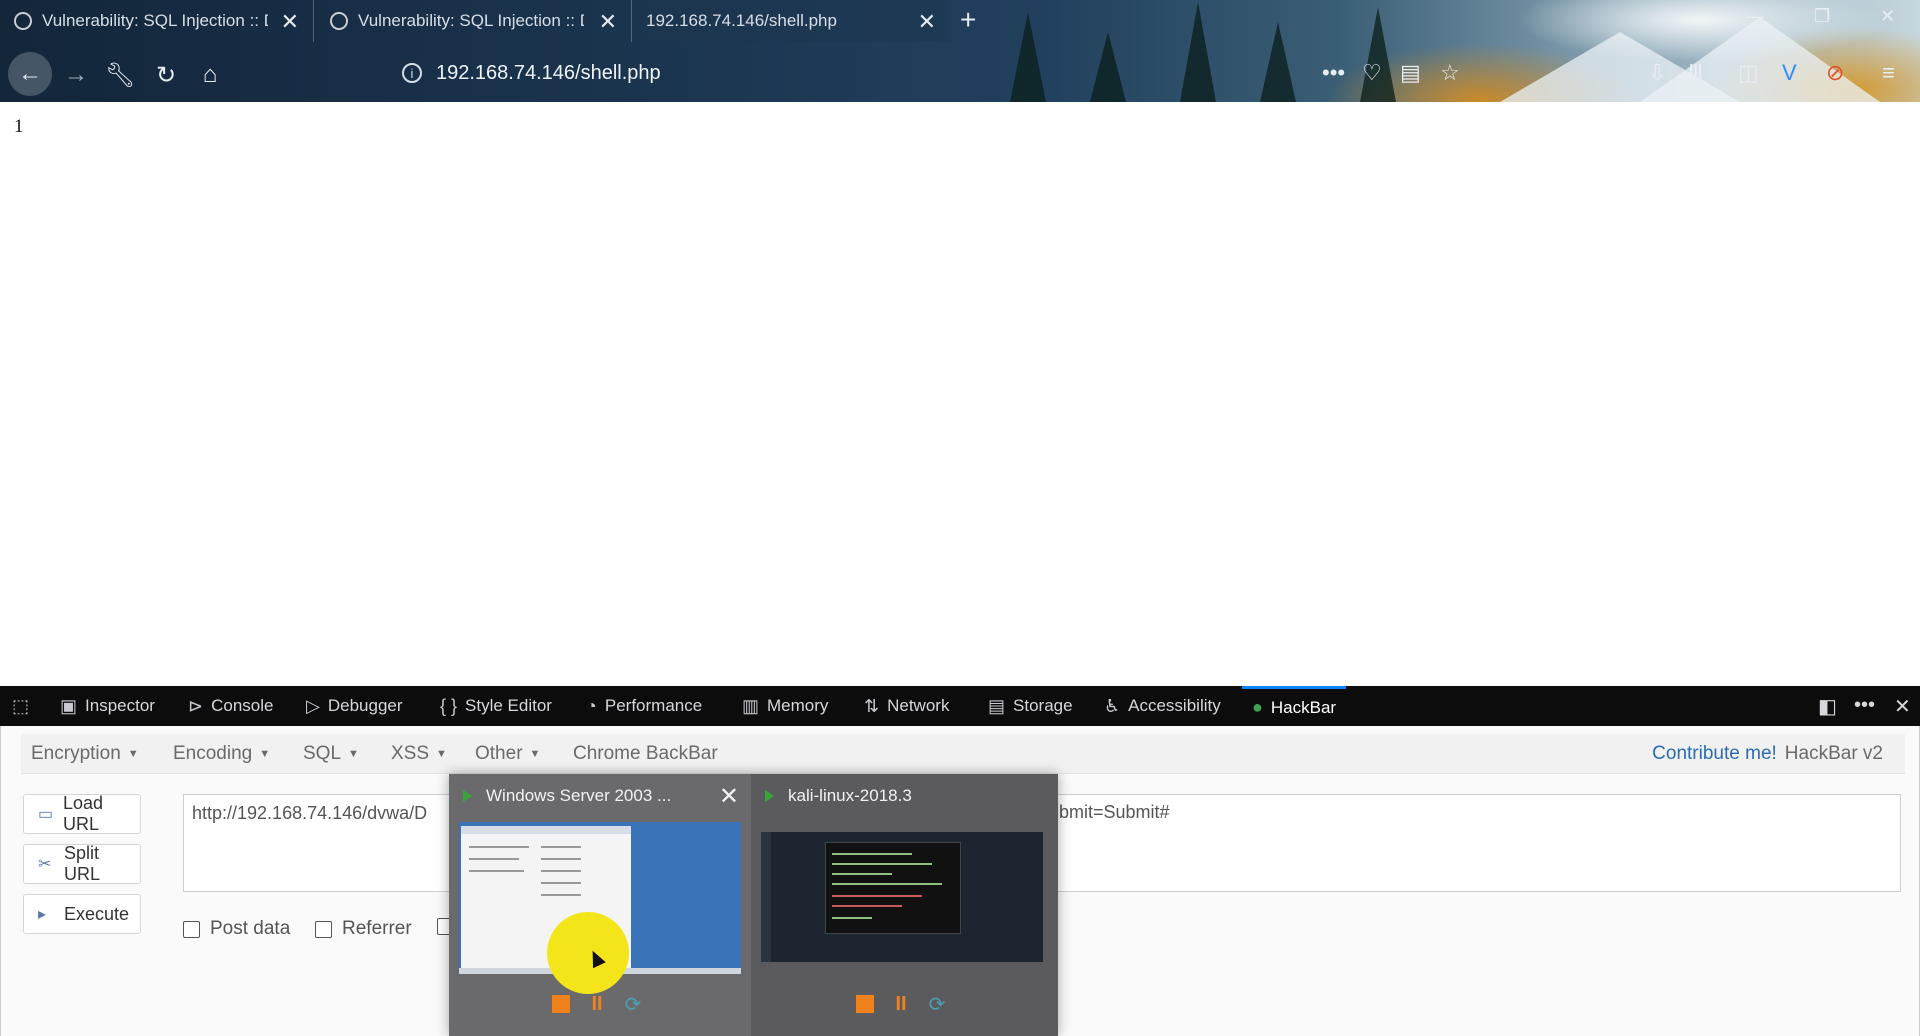 The width and height of the screenshot is (1920, 1036). What do you see at coordinates (24, 706) in the screenshot?
I see `element-picker-button: ⬚` at bounding box center [24, 706].